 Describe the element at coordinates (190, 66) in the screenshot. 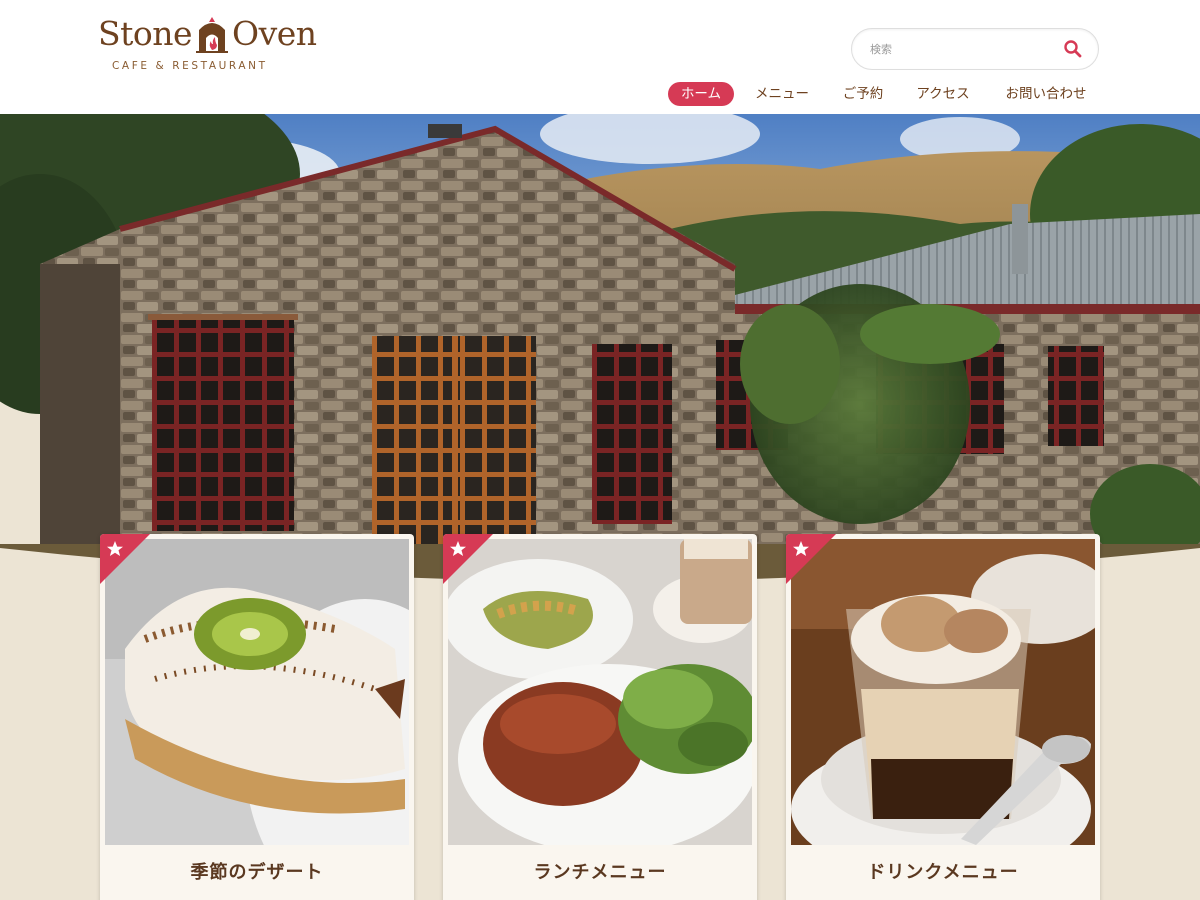

I see `logo-tagline: CAFE & RESTAURANT` at that location.